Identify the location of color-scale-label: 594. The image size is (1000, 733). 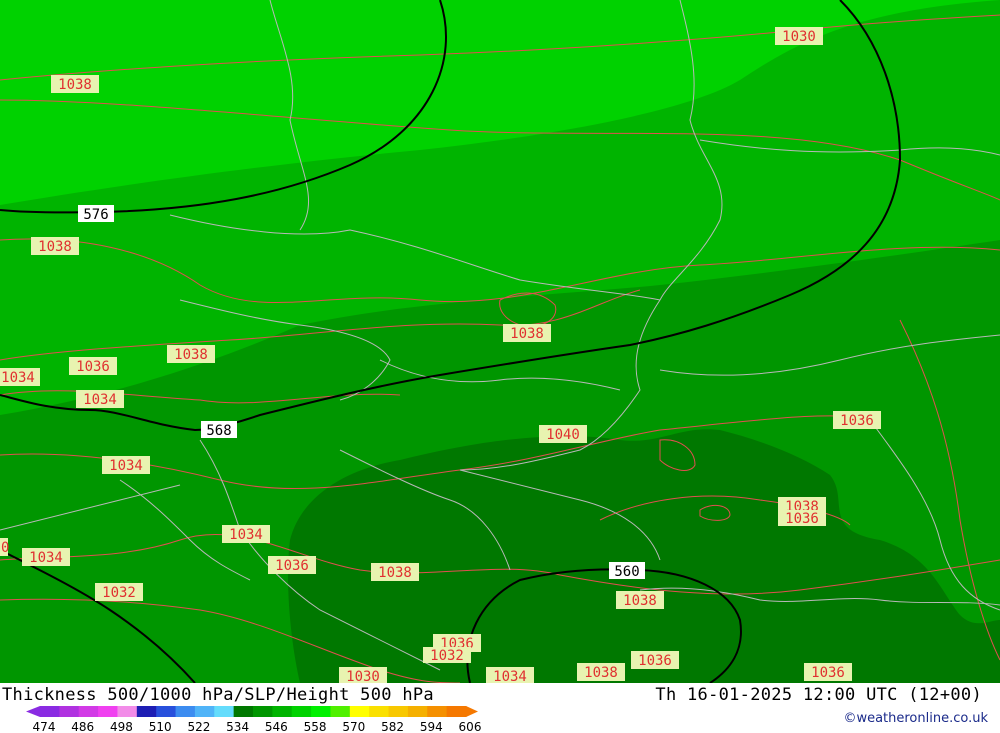
(431, 726).